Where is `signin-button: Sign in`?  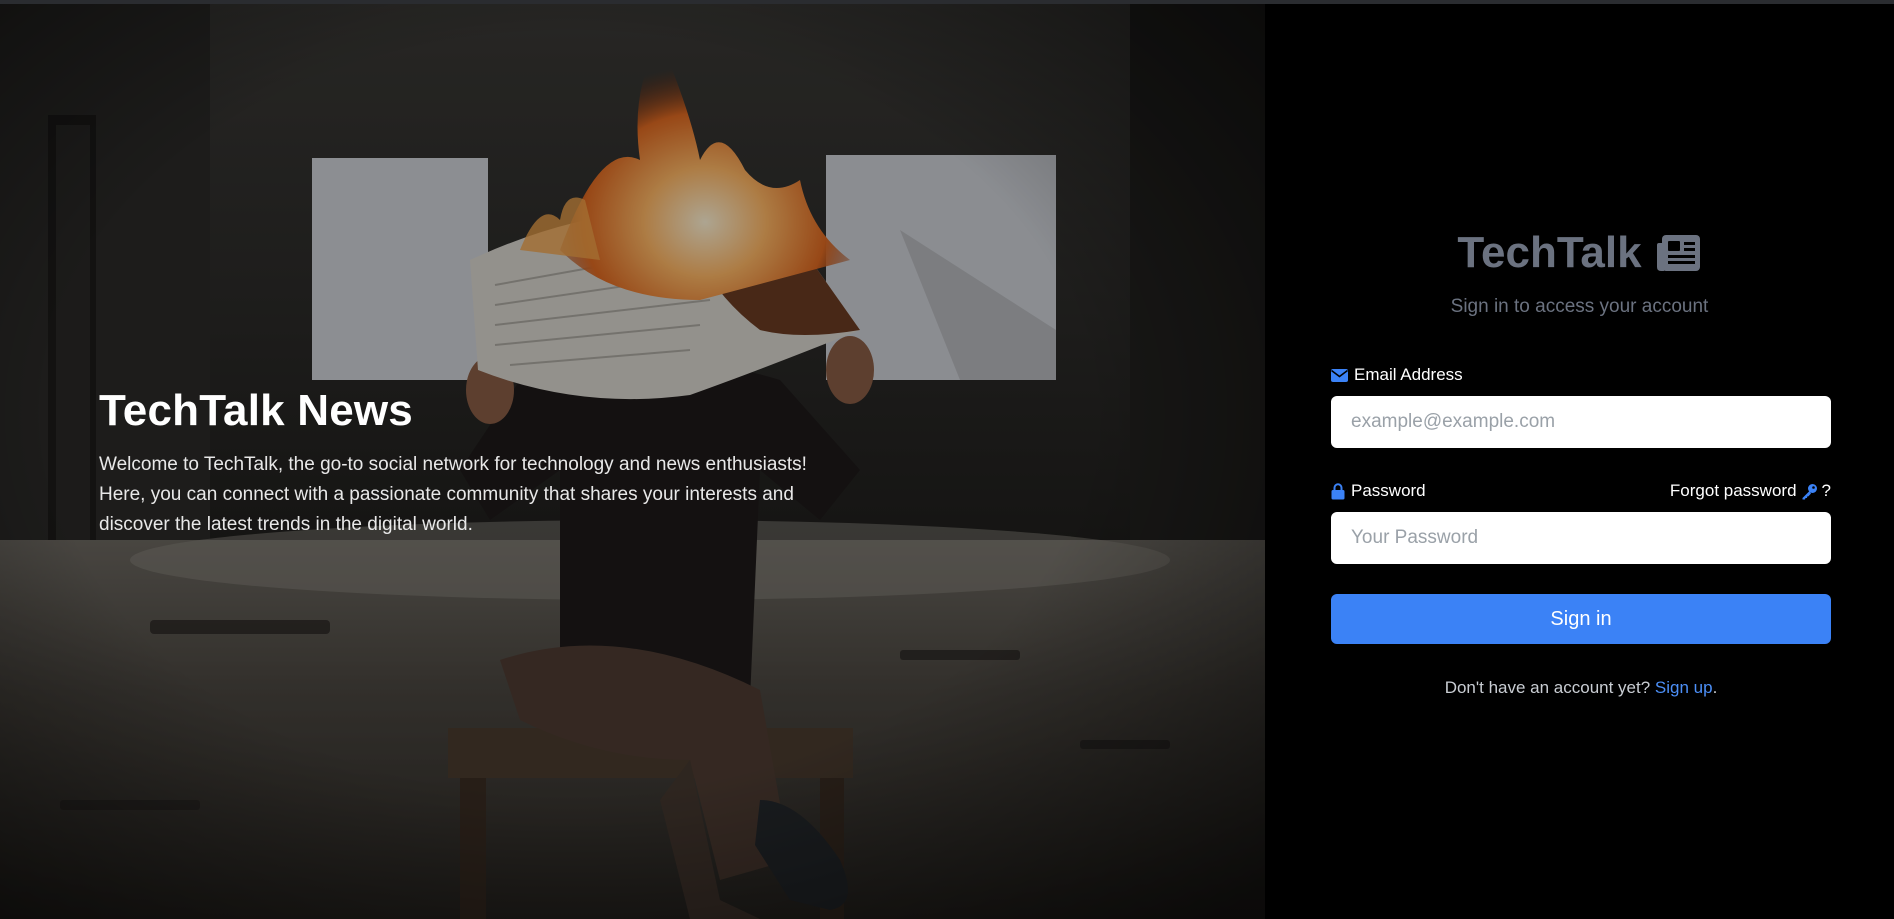 signin-button: Sign in is located at coordinates (1581, 619).